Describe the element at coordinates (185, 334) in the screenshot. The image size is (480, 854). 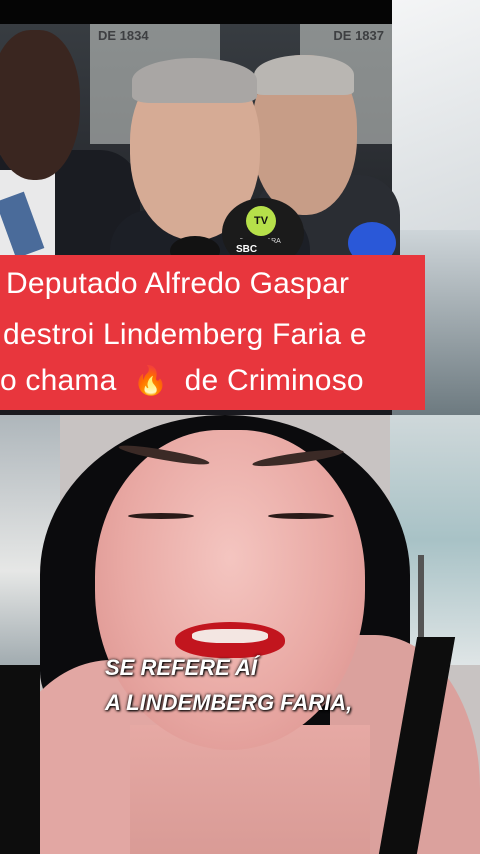
I see `caption-line-2: destroi Lindemberg Faria e` at that location.